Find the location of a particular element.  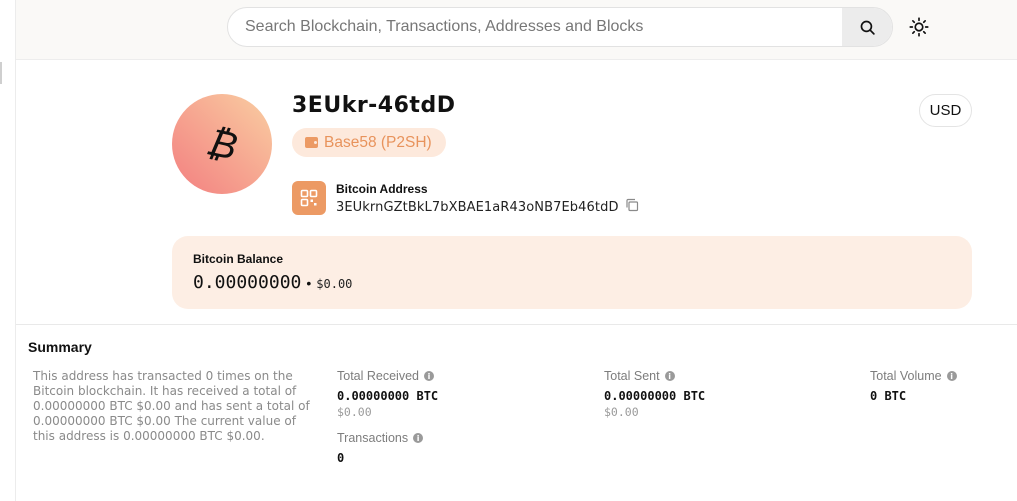

stat-total-received: Total Received i 0.00000000 BTC $0.00 is located at coordinates (387, 394).